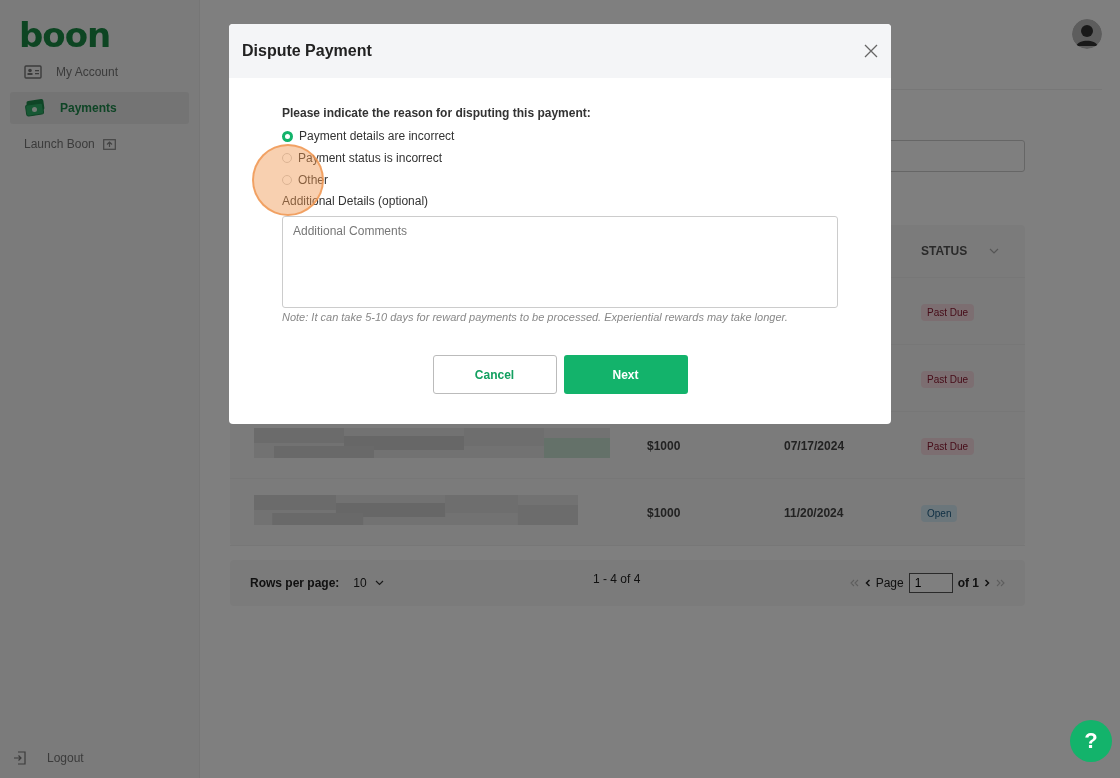  I want to click on previous-page-icon, so click(867, 583).